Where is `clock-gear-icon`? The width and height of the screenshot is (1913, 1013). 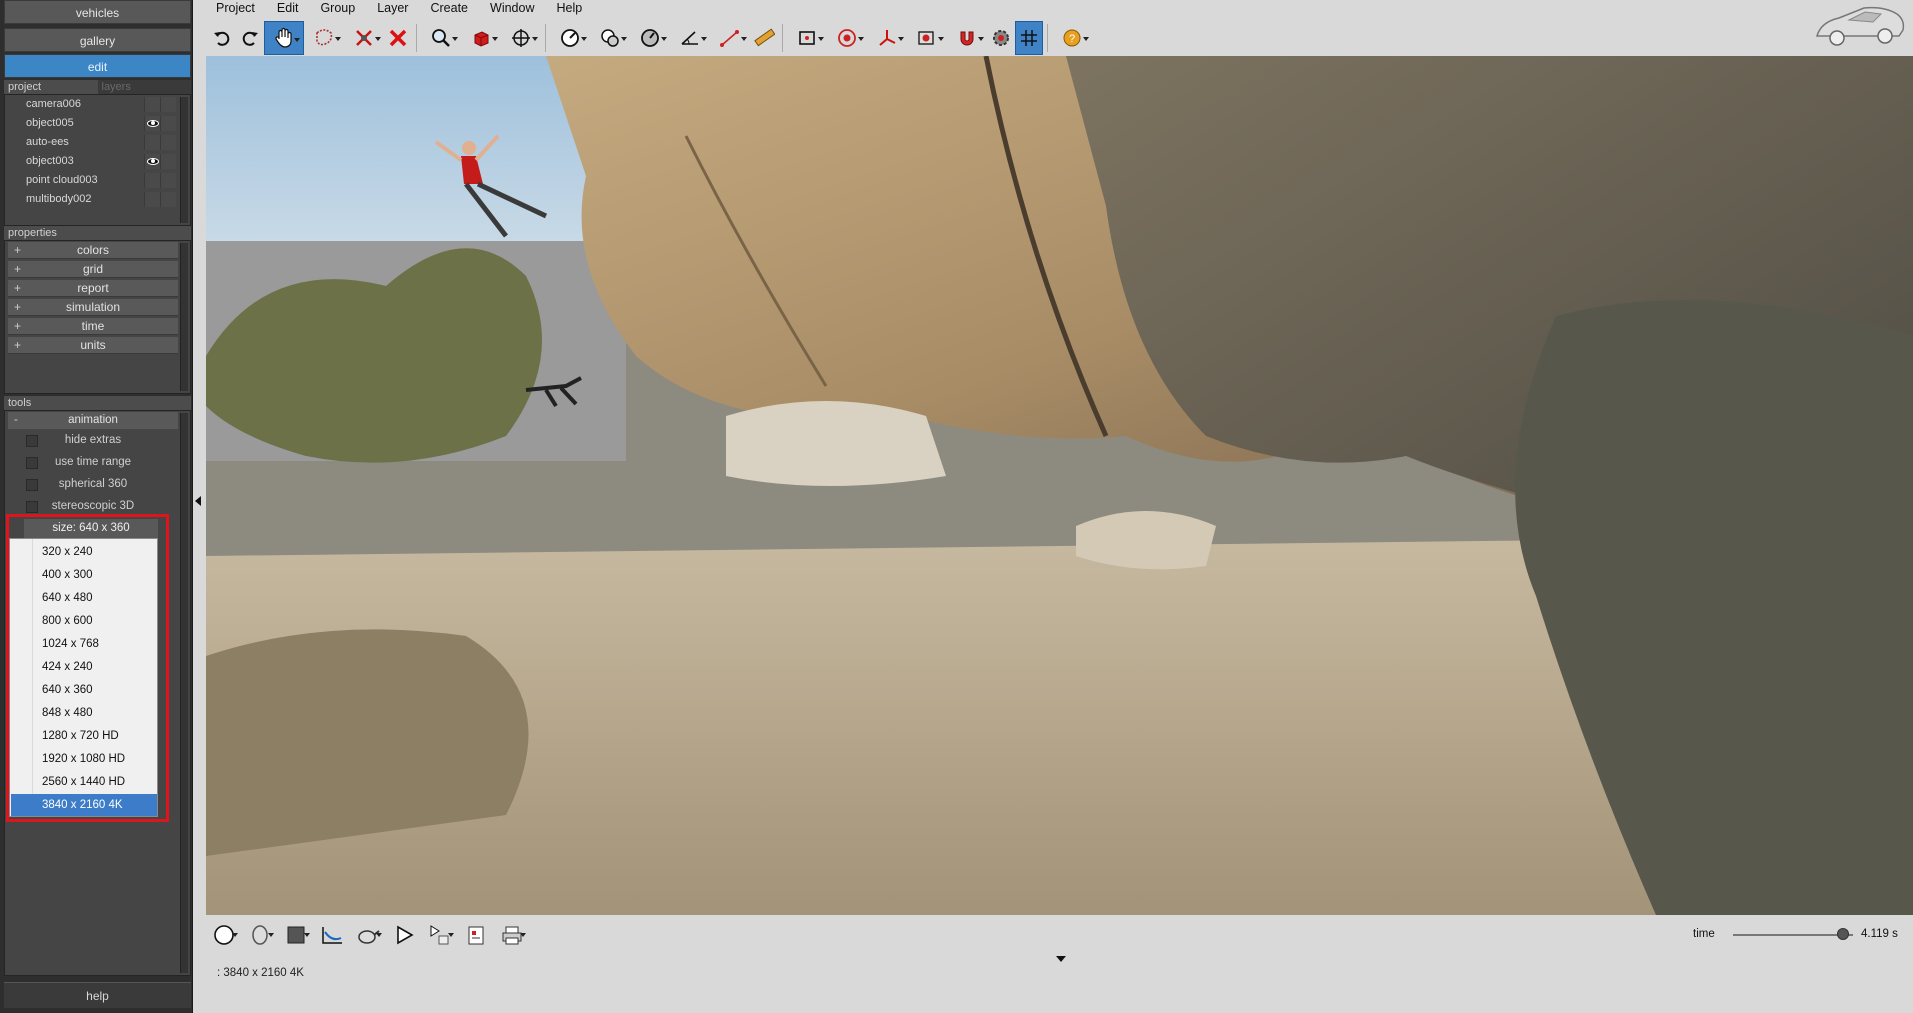 clock-gear-icon is located at coordinates (610, 38).